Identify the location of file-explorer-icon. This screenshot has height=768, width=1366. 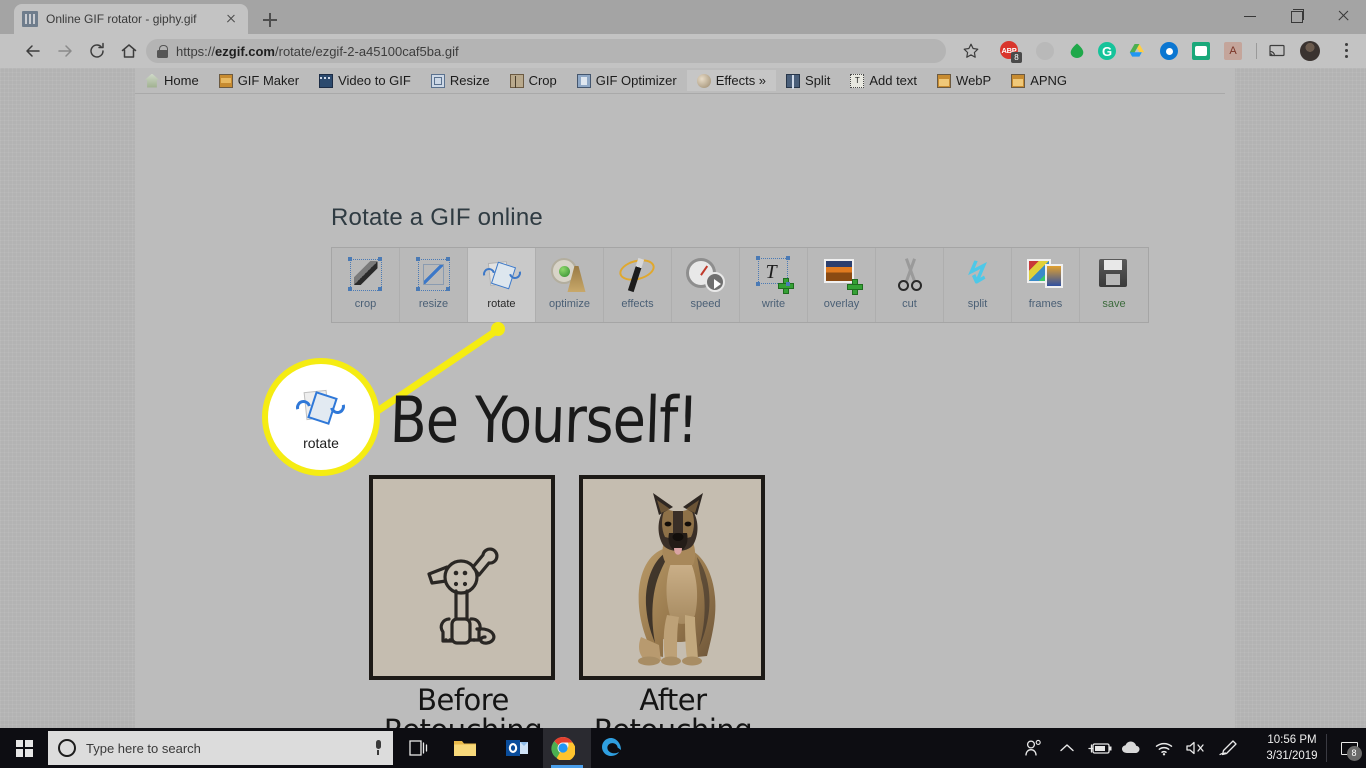
(465, 748).